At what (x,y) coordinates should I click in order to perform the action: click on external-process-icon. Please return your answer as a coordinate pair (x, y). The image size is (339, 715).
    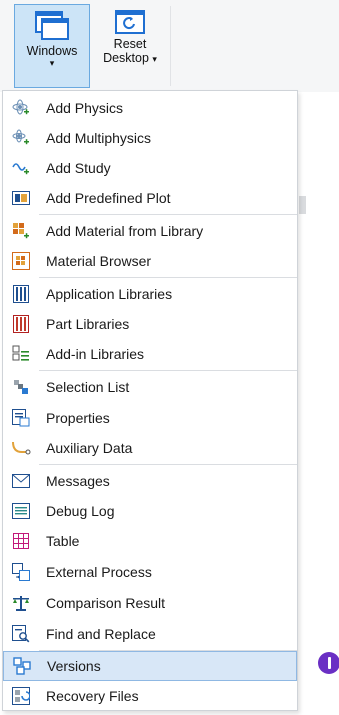
    Looking at the image, I should click on (21, 572).